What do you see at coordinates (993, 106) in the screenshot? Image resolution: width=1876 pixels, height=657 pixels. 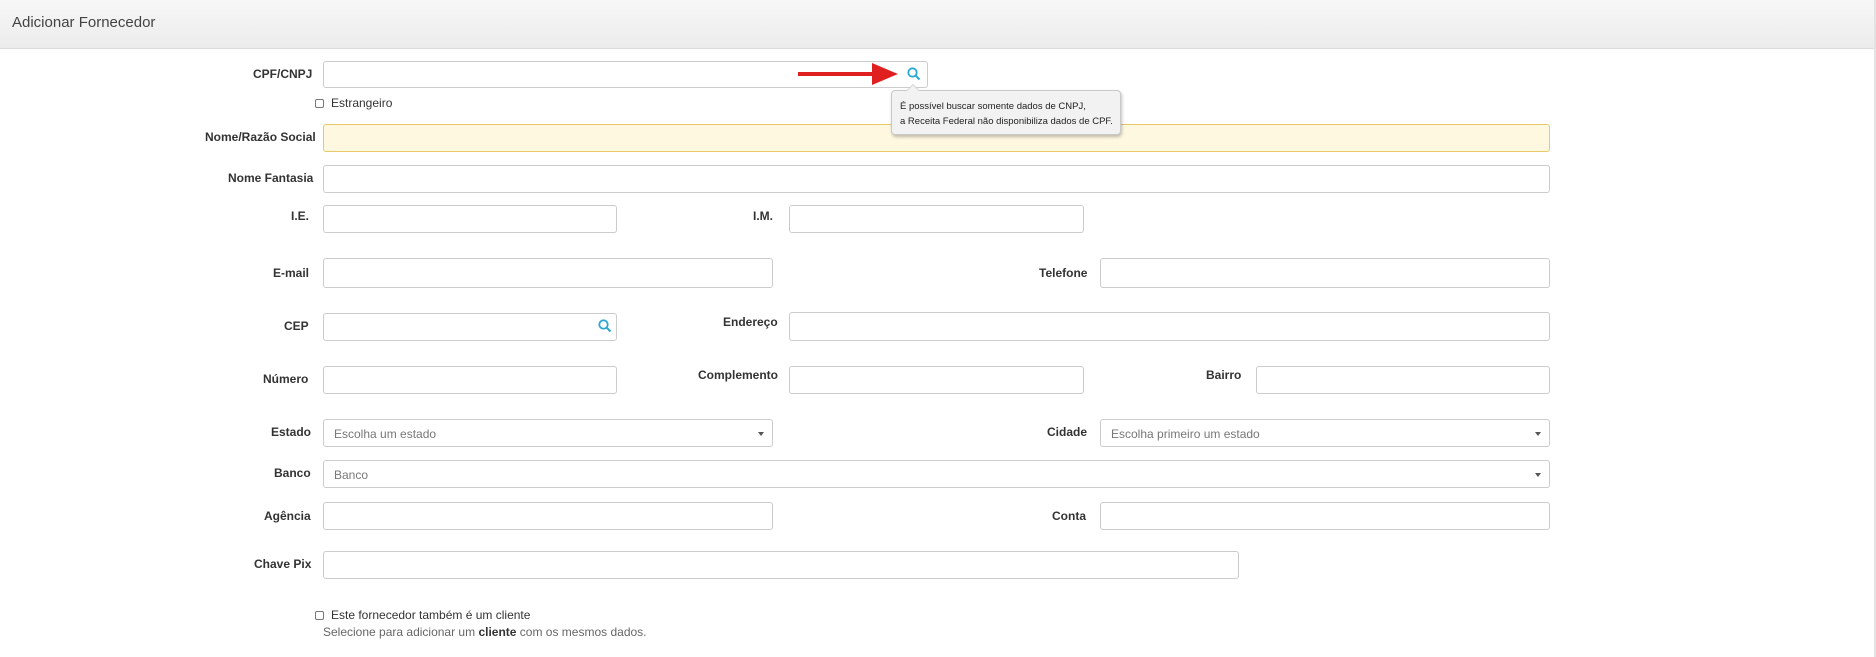 I see `tooltip-line-1: É possível buscar somente dados de CNPJ,` at bounding box center [993, 106].